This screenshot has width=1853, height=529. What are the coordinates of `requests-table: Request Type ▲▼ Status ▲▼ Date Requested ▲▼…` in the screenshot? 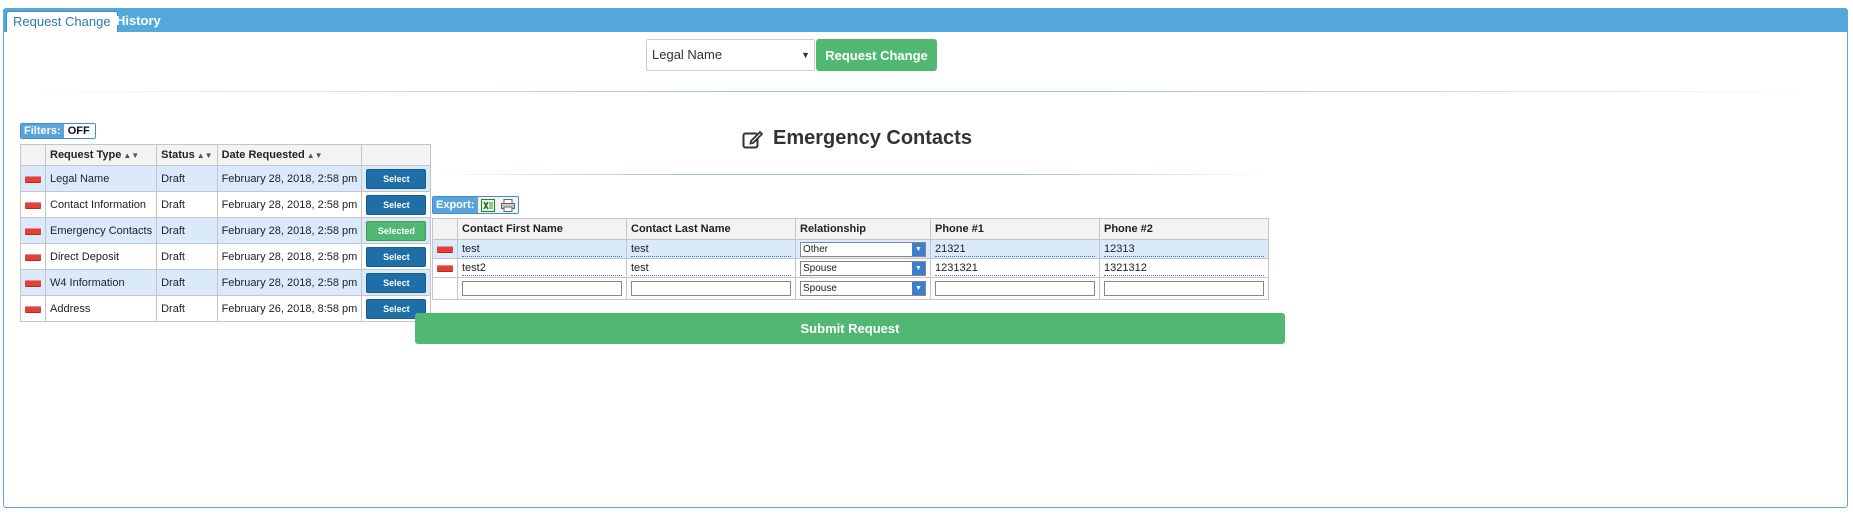 It's located at (226, 233).